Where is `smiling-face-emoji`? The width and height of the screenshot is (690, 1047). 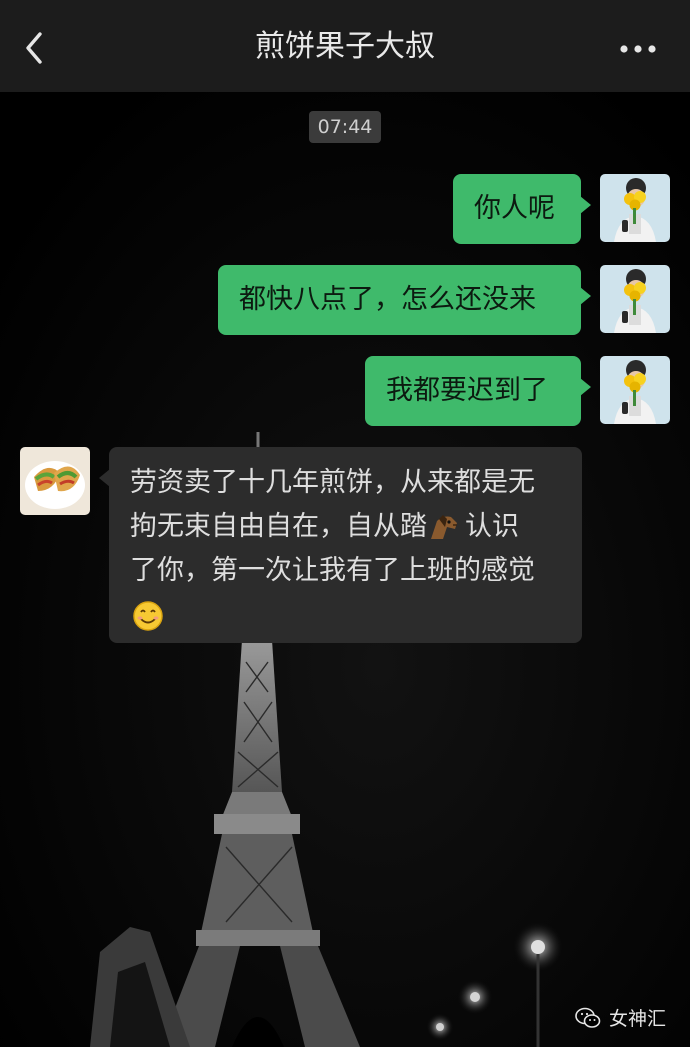
smiling-face-emoji is located at coordinates (148, 615).